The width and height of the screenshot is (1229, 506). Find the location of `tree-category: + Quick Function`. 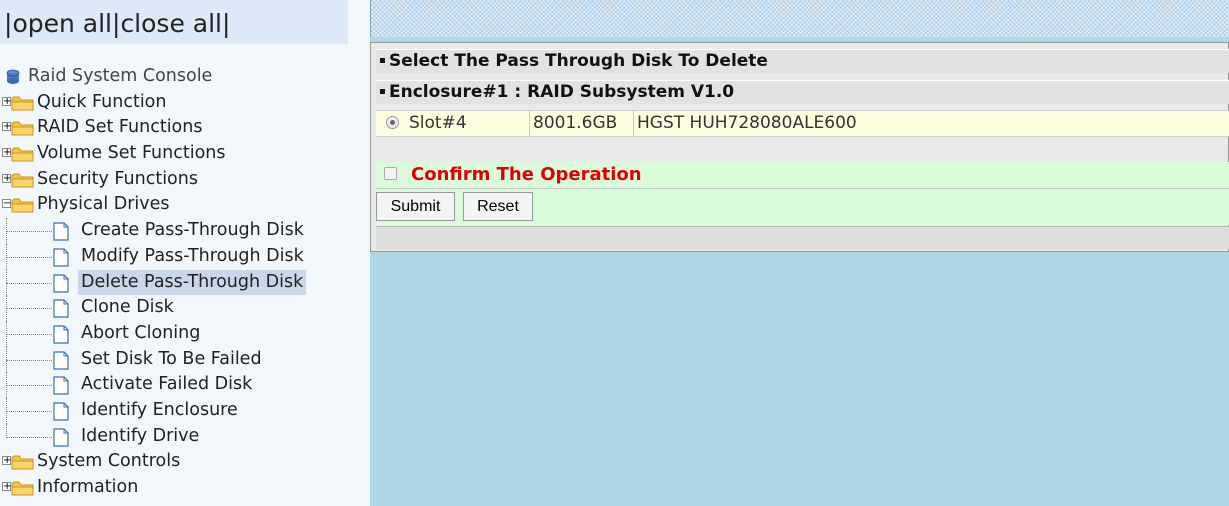

tree-category: + Quick Function is located at coordinates (185, 103).